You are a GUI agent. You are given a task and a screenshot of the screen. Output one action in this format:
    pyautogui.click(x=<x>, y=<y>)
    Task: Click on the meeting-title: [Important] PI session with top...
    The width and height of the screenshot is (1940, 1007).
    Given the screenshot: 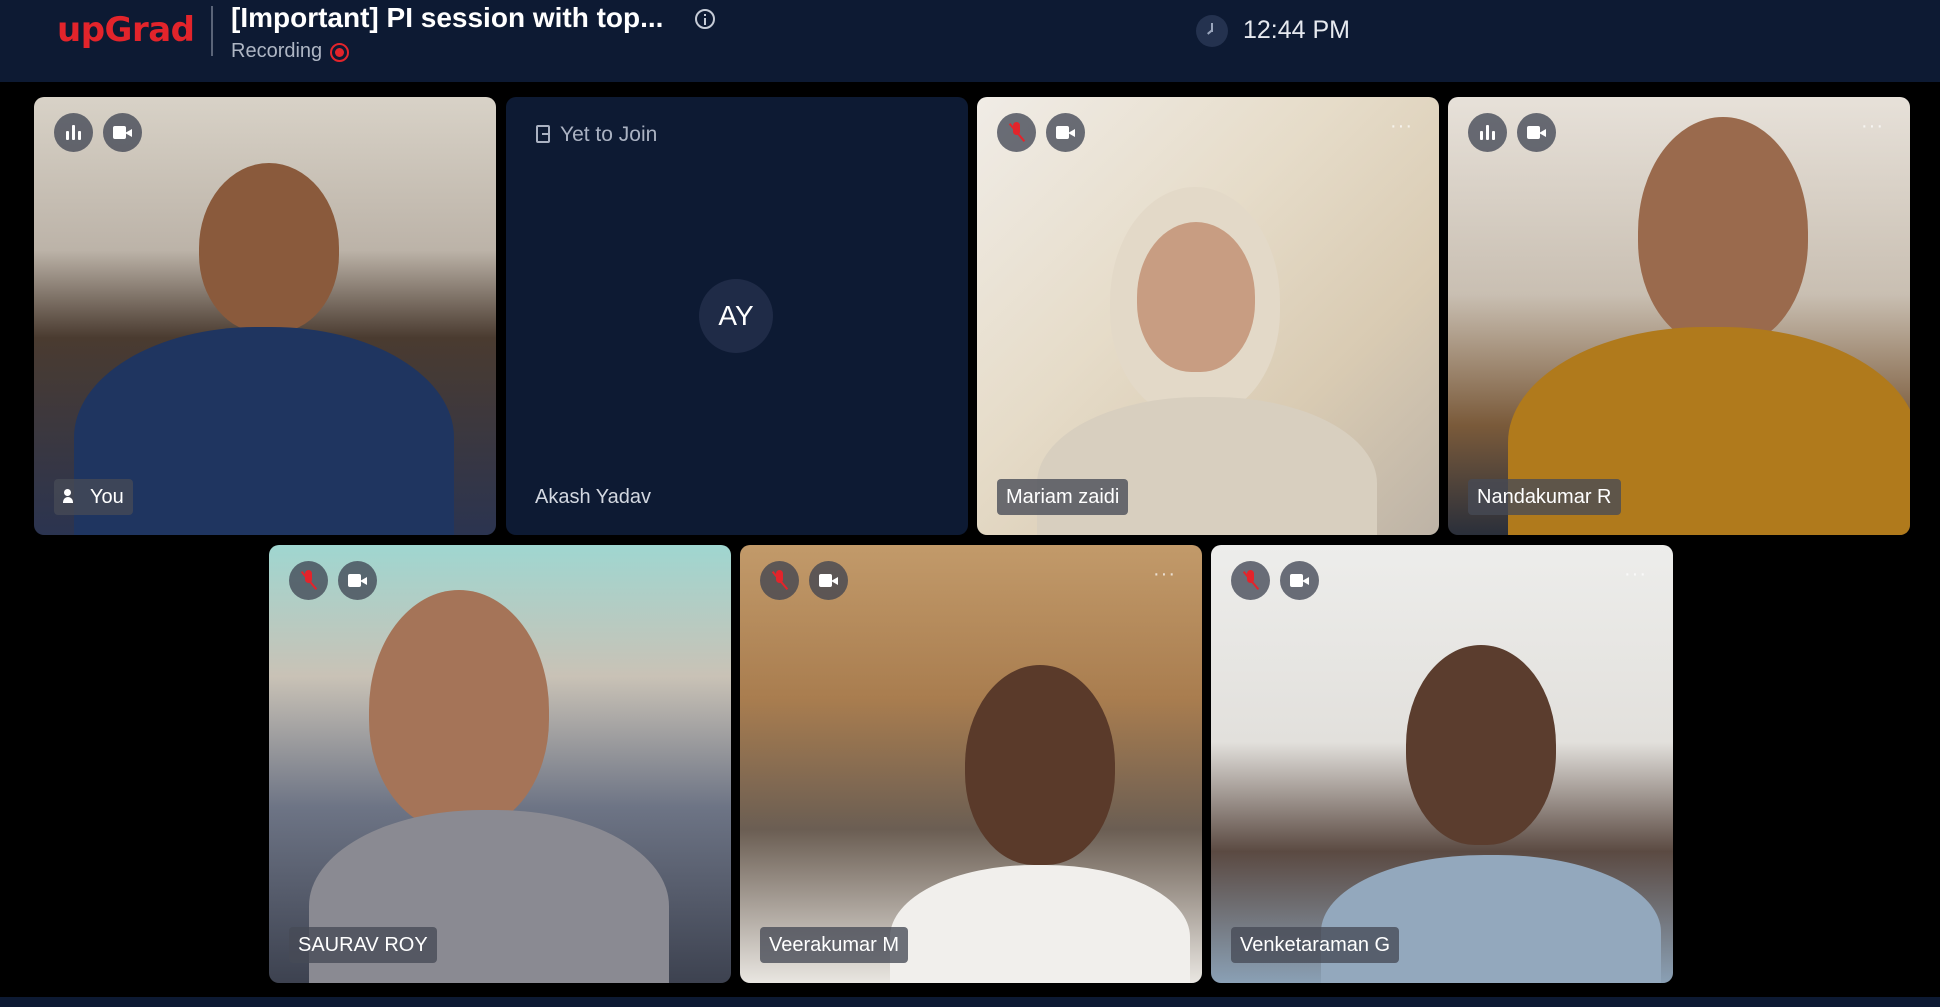 What is the action you would take?
    pyautogui.click(x=447, y=17)
    